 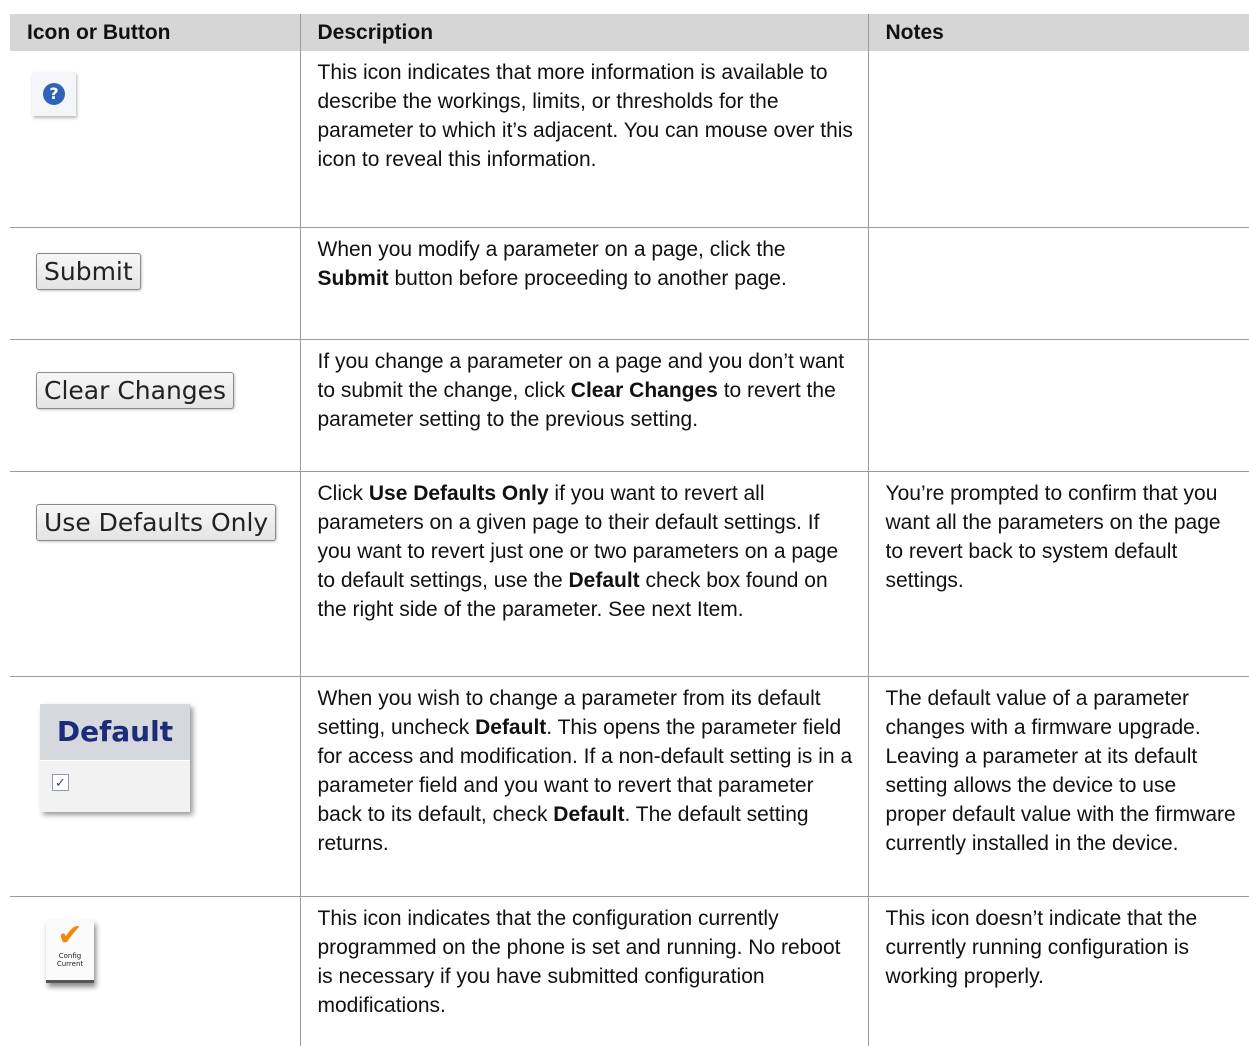 I want to click on description-bold: Use Defaults Only, so click(x=458, y=493).